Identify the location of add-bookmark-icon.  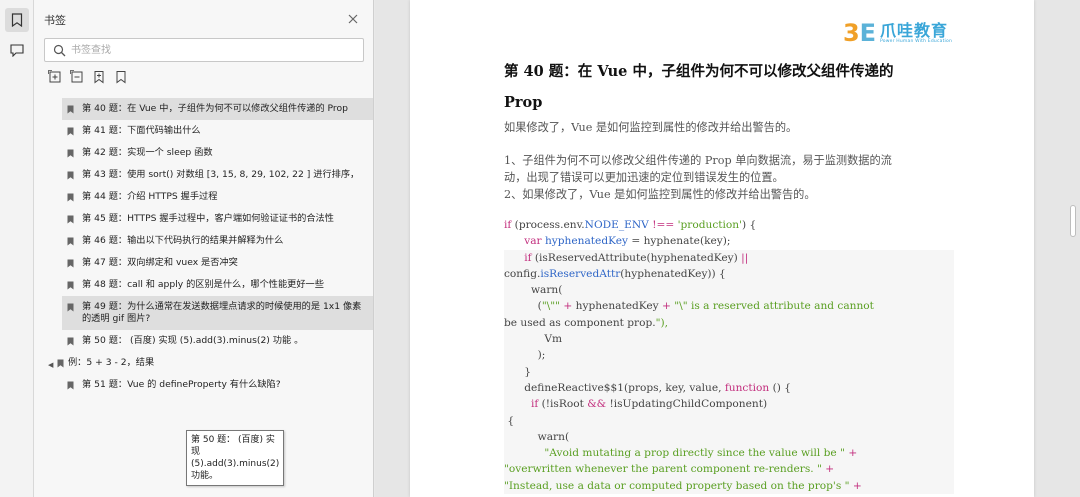
(99, 77).